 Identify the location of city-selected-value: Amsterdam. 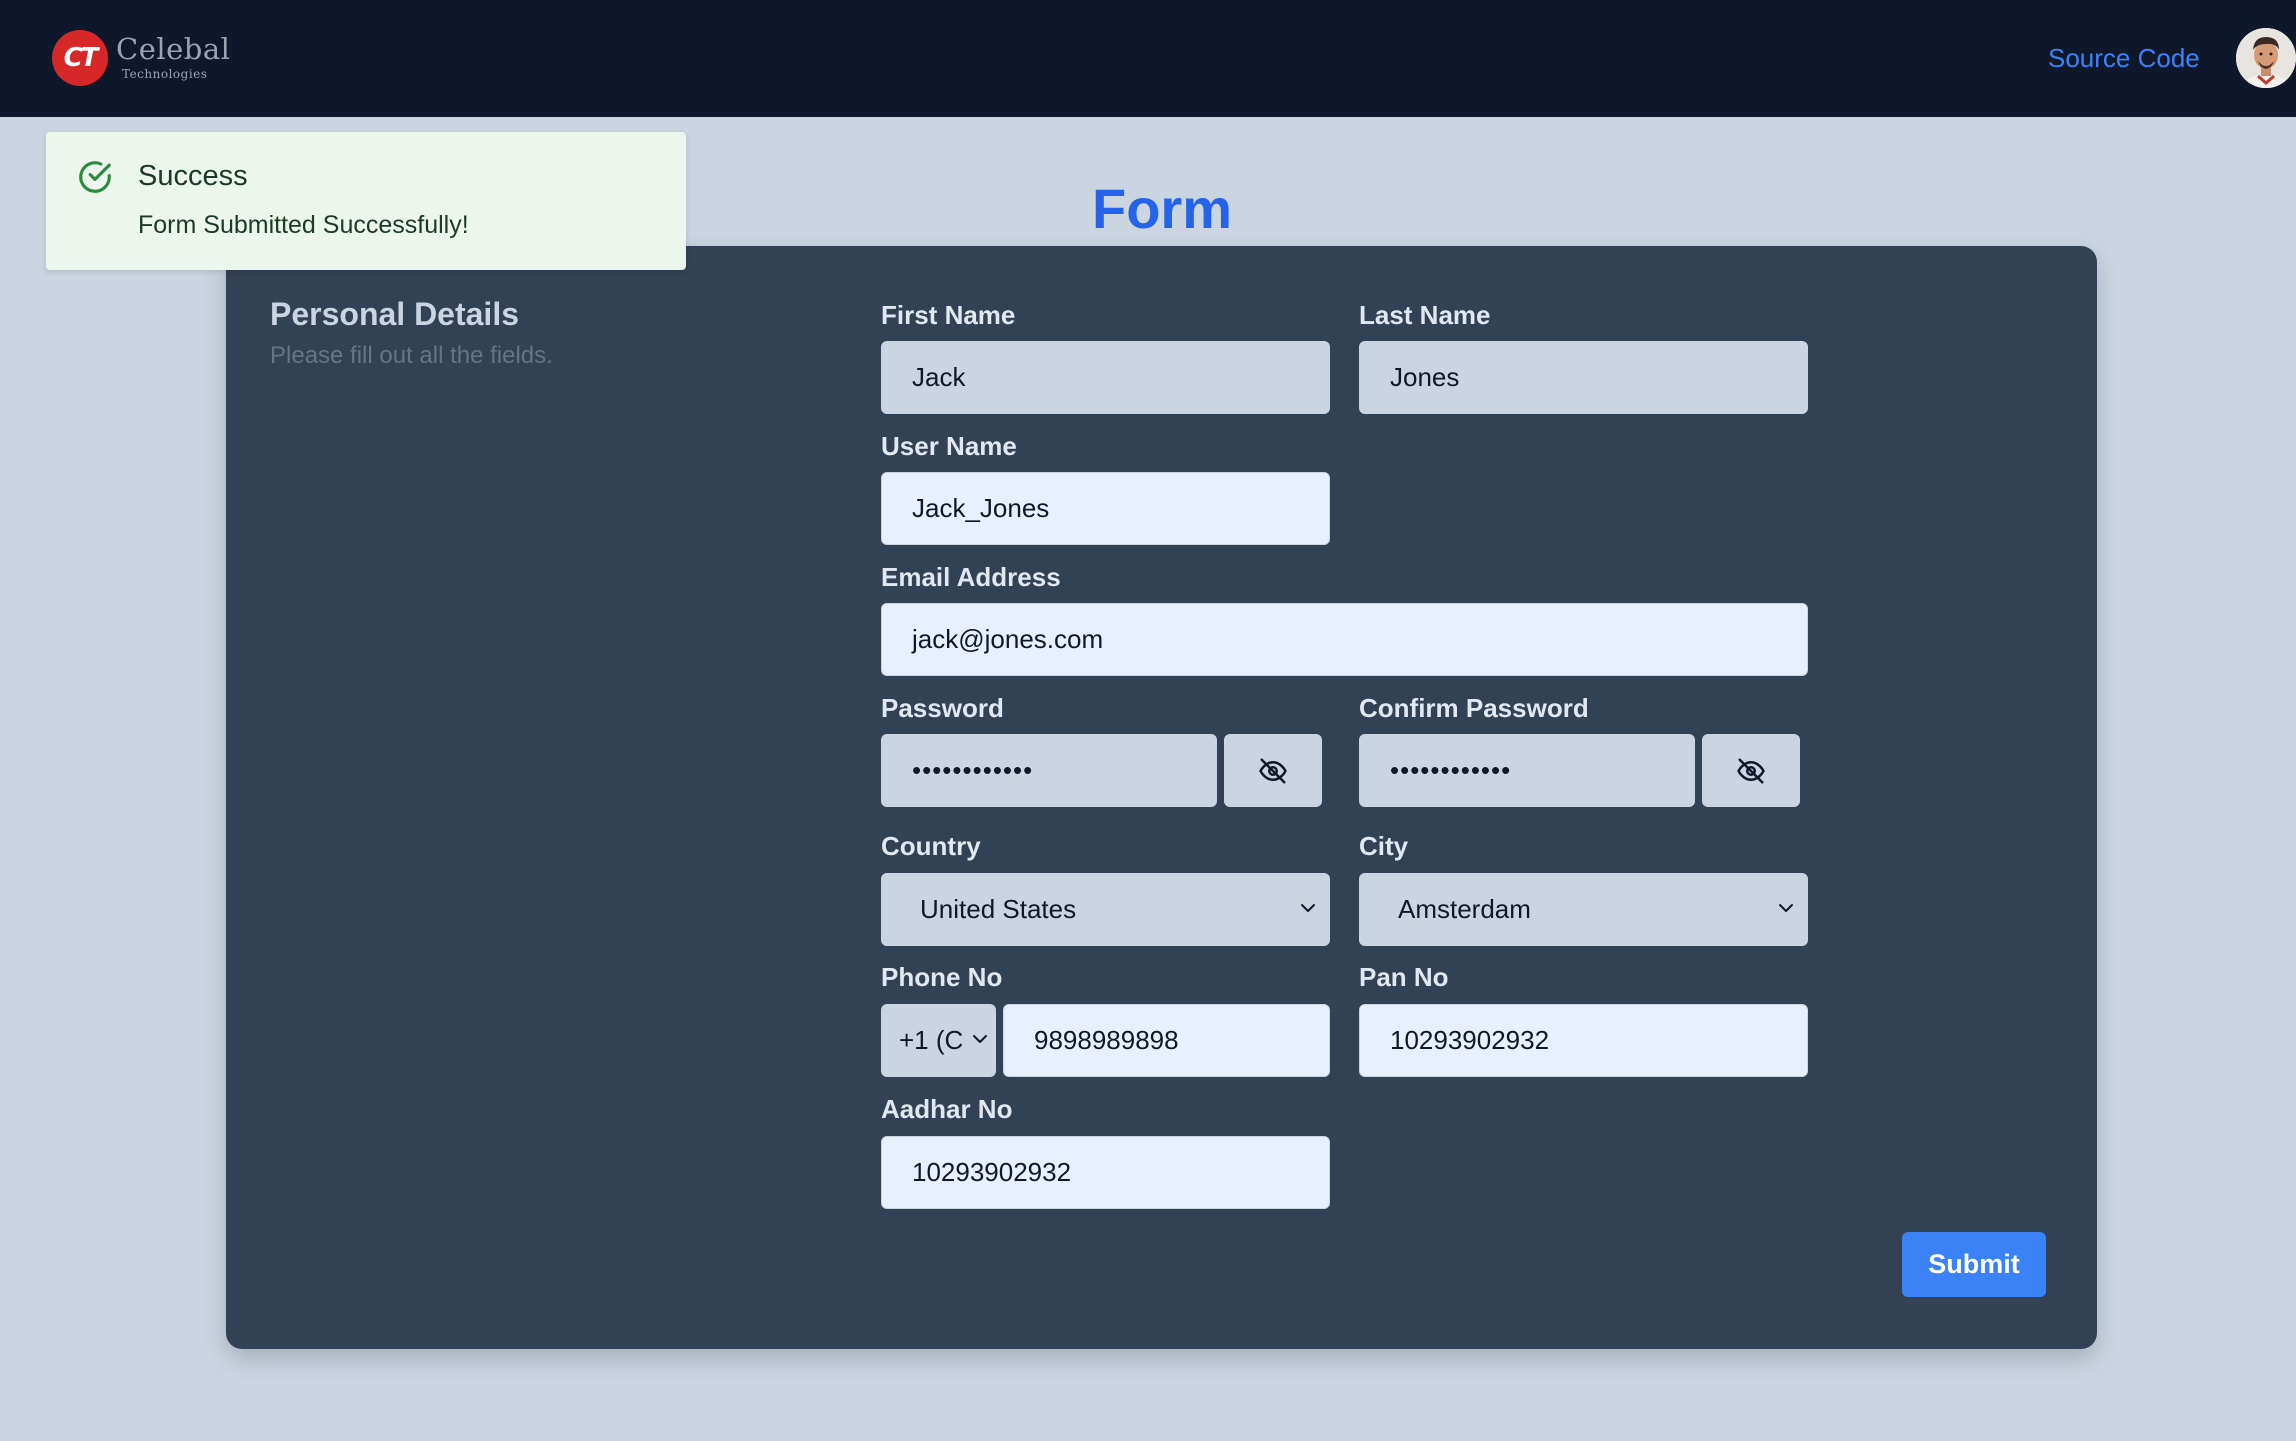
(1464, 909).